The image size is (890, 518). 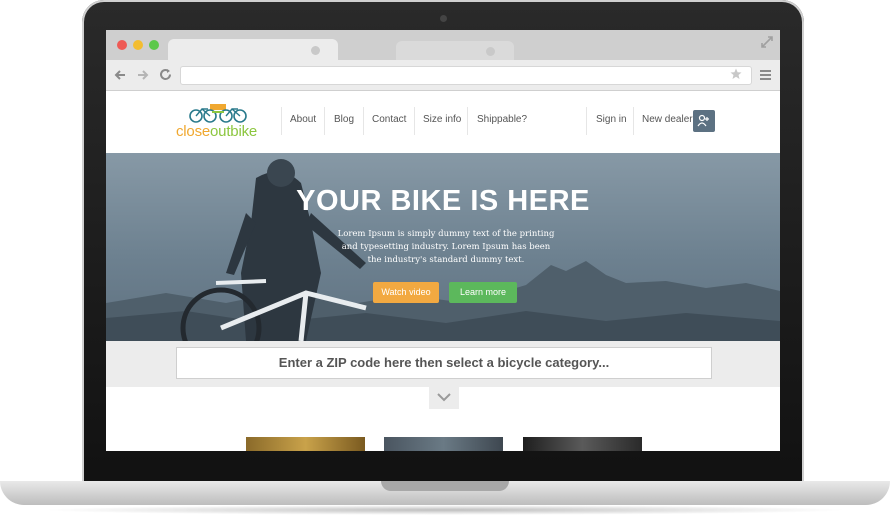 What do you see at coordinates (253, 50) in the screenshot?
I see `browser-tab-active` at bounding box center [253, 50].